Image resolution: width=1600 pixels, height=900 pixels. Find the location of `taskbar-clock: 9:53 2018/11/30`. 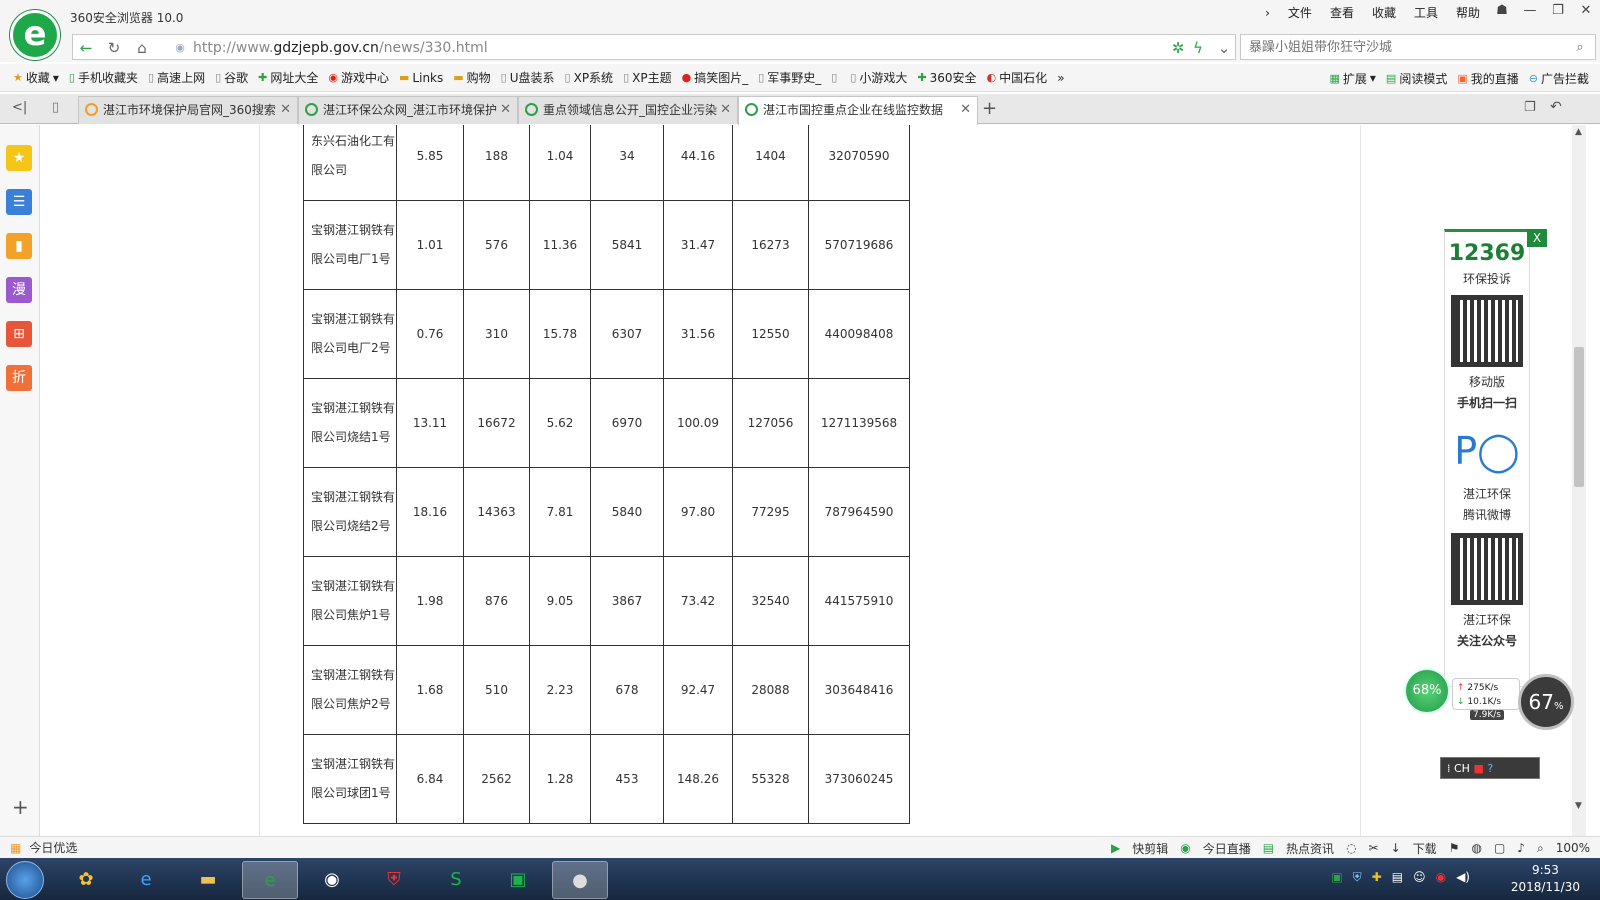

taskbar-clock: 9:53 2018/11/30 is located at coordinates (1545, 879).